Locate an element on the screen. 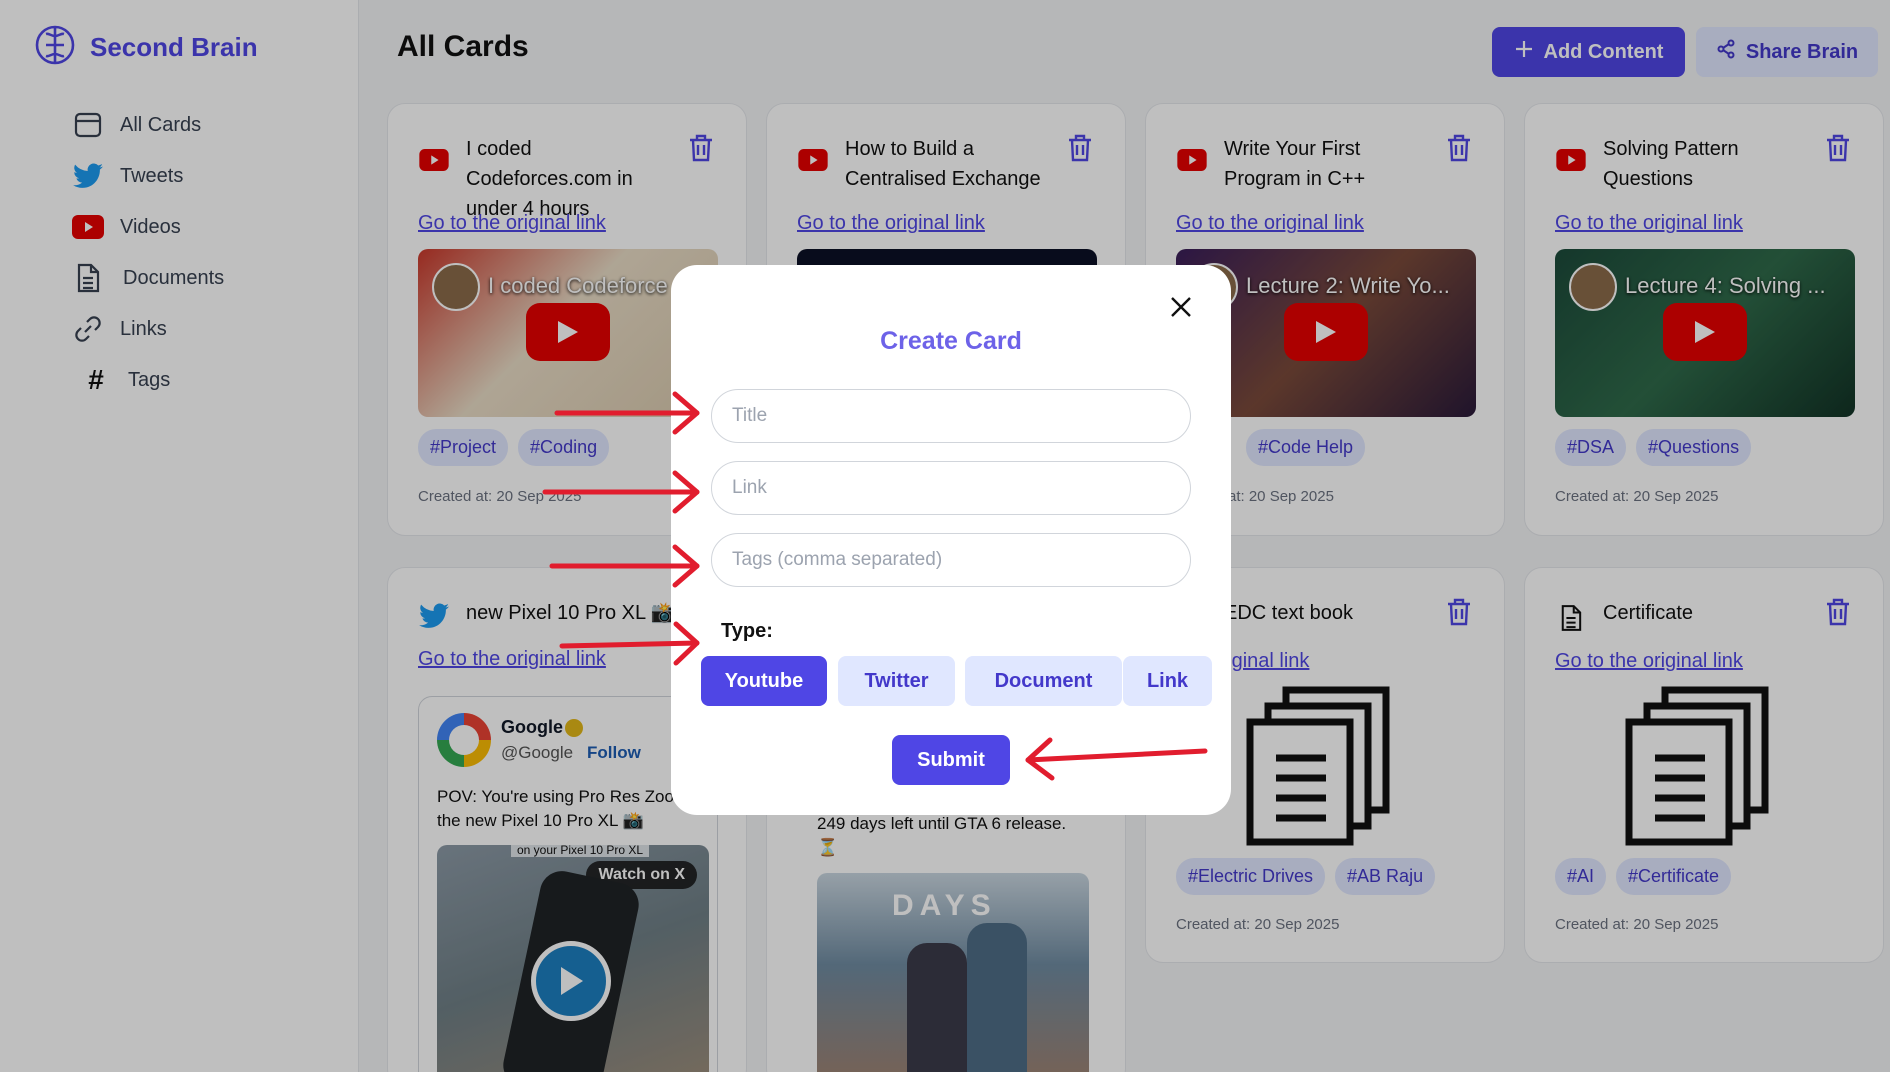 The image size is (1890, 1072). type-twitter-button: Twitter is located at coordinates (896, 681).